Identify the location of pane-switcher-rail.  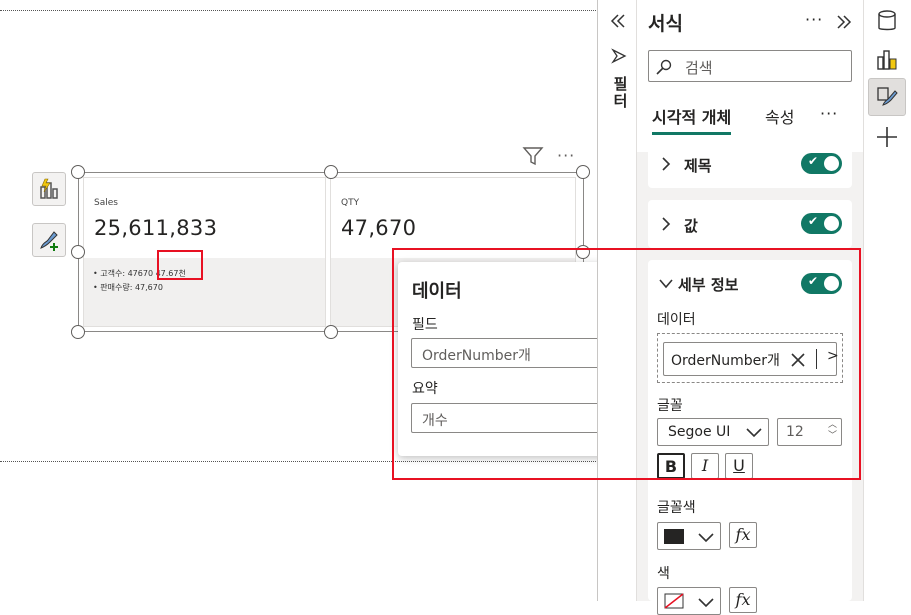
(887, 300).